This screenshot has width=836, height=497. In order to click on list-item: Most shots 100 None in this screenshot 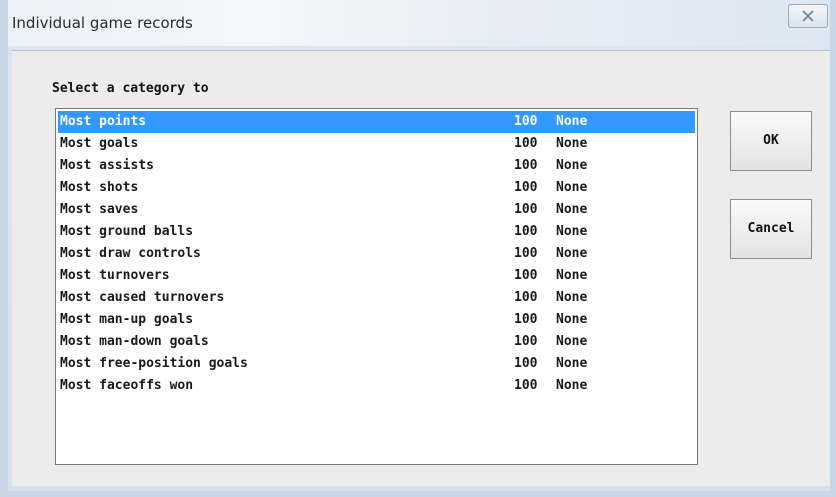, I will do `click(376, 188)`.